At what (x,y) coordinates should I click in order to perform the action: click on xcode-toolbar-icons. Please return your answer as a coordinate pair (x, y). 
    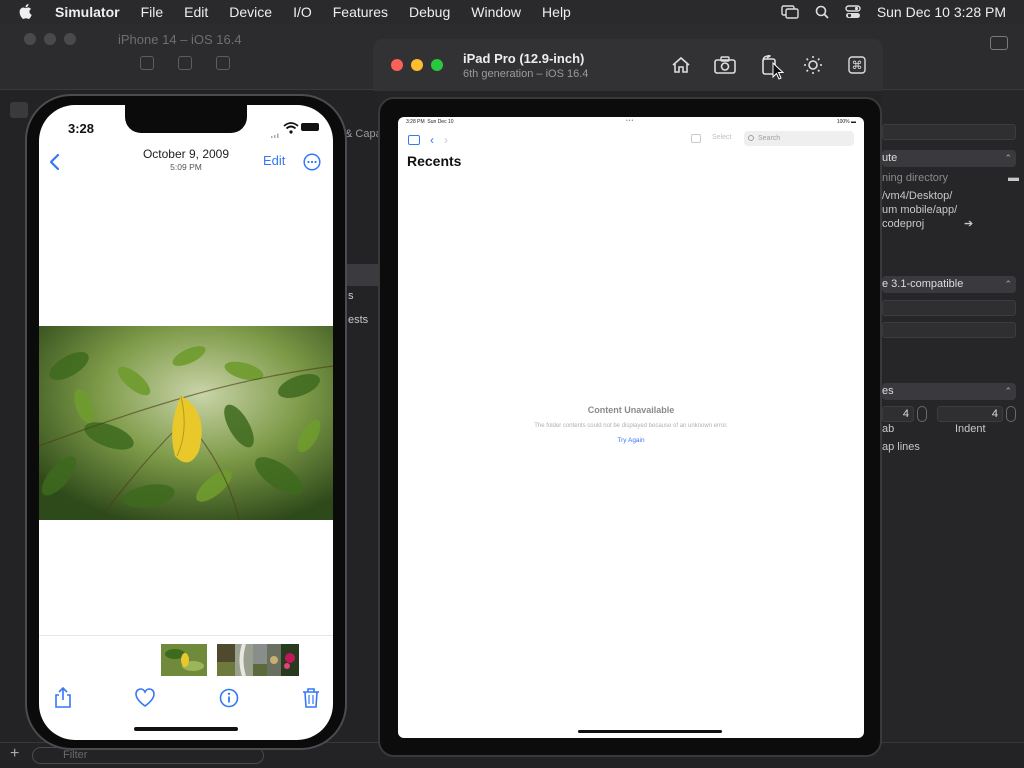
    Looking at the image, I should click on (185, 63).